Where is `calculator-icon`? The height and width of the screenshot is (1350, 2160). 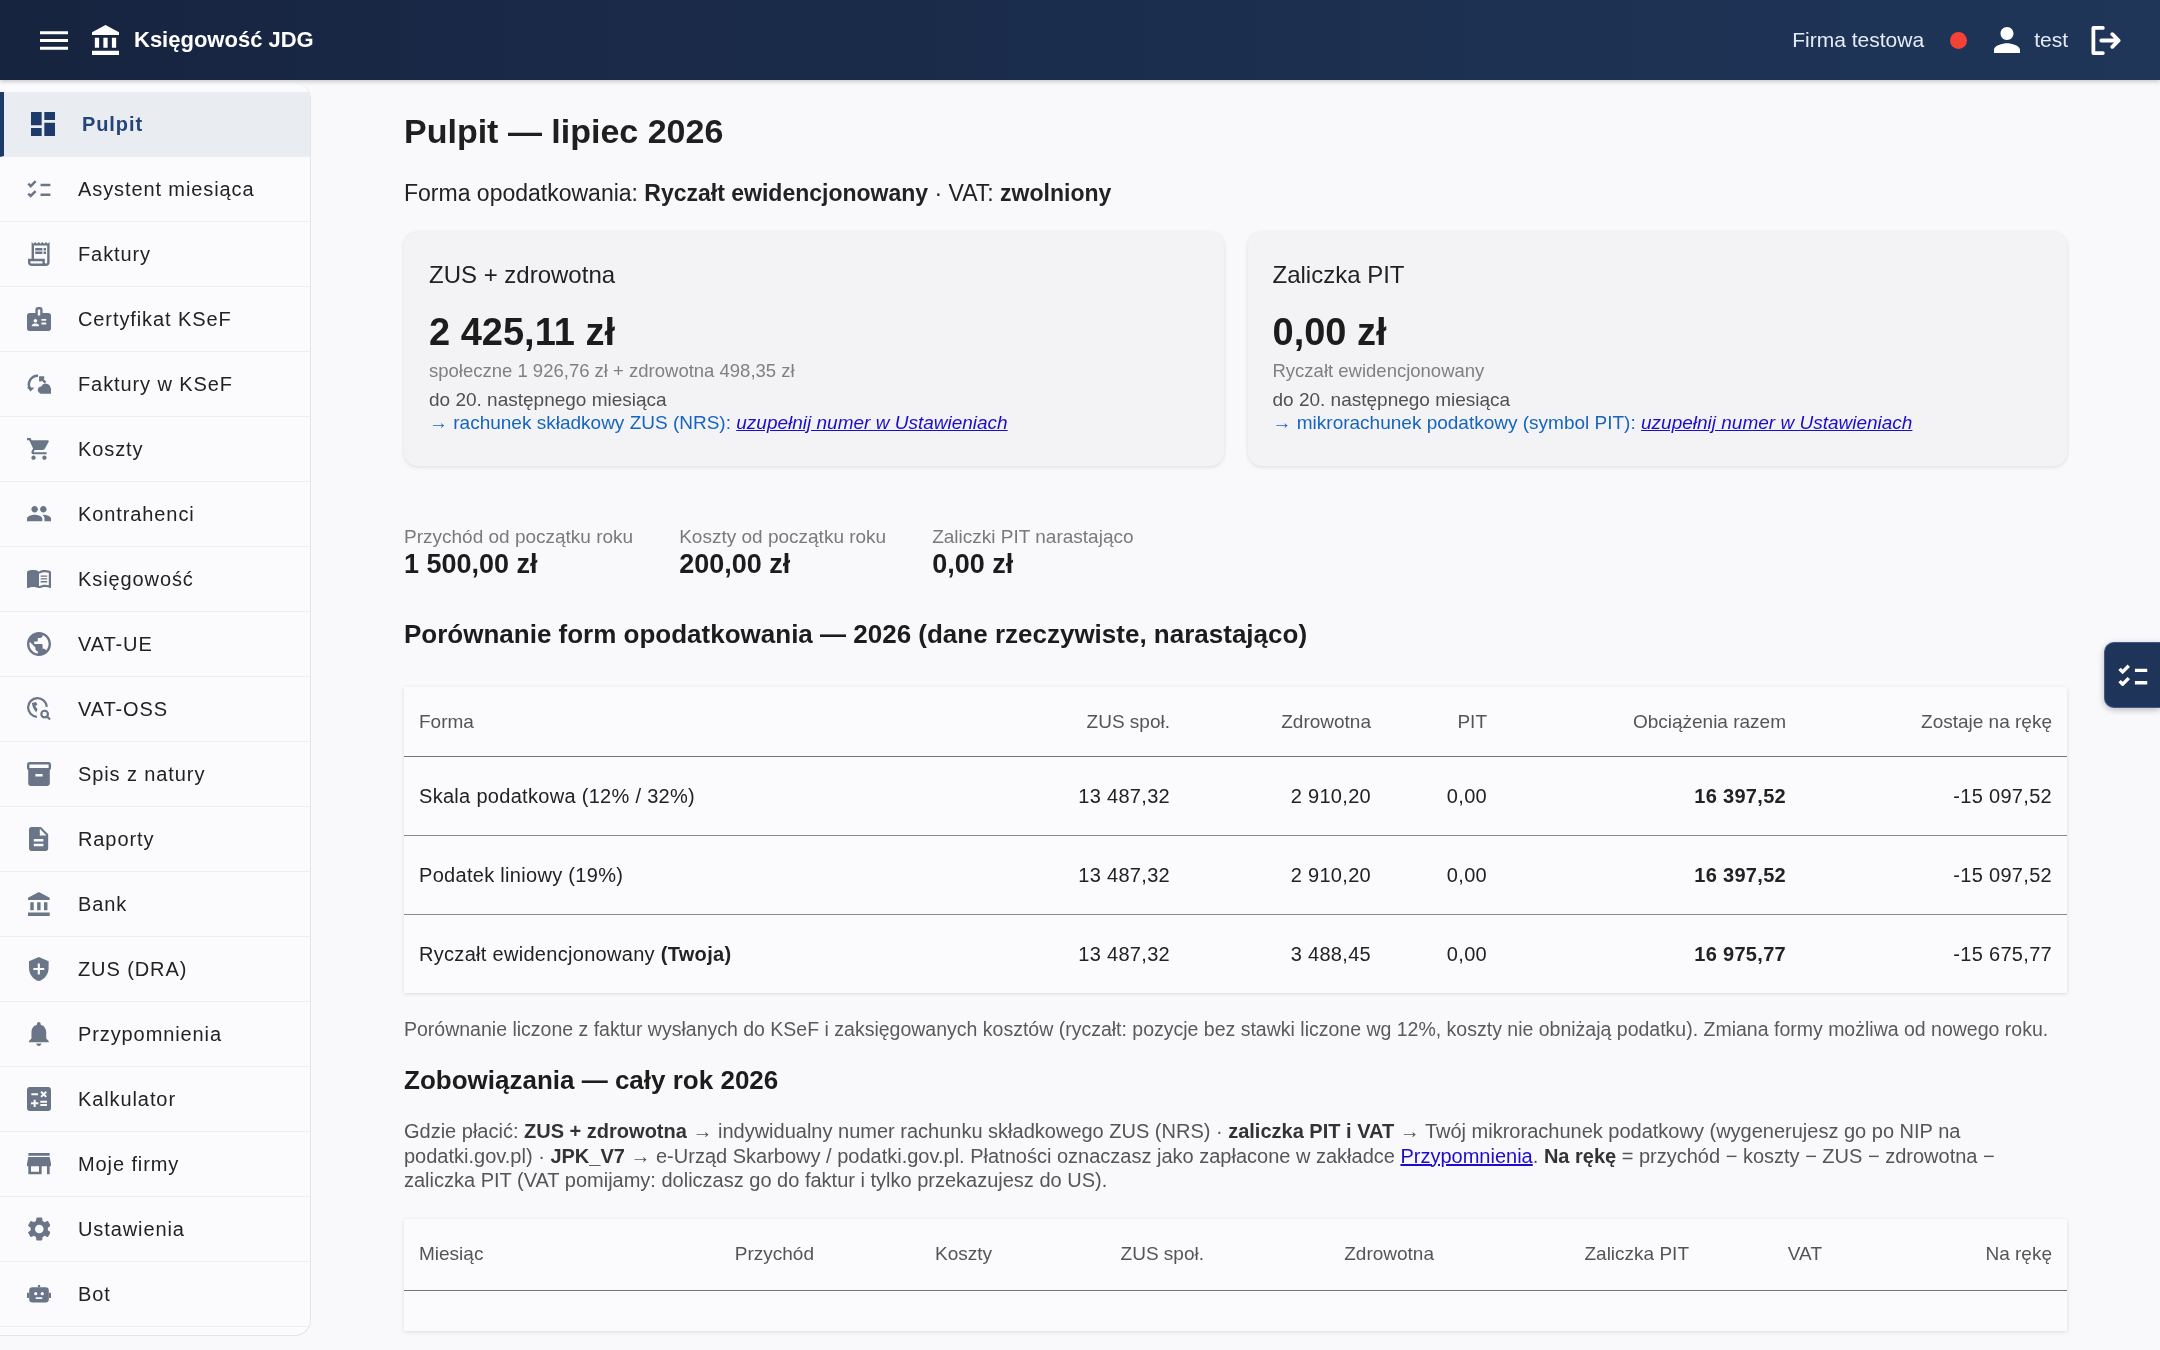
calculator-icon is located at coordinates (39, 1099).